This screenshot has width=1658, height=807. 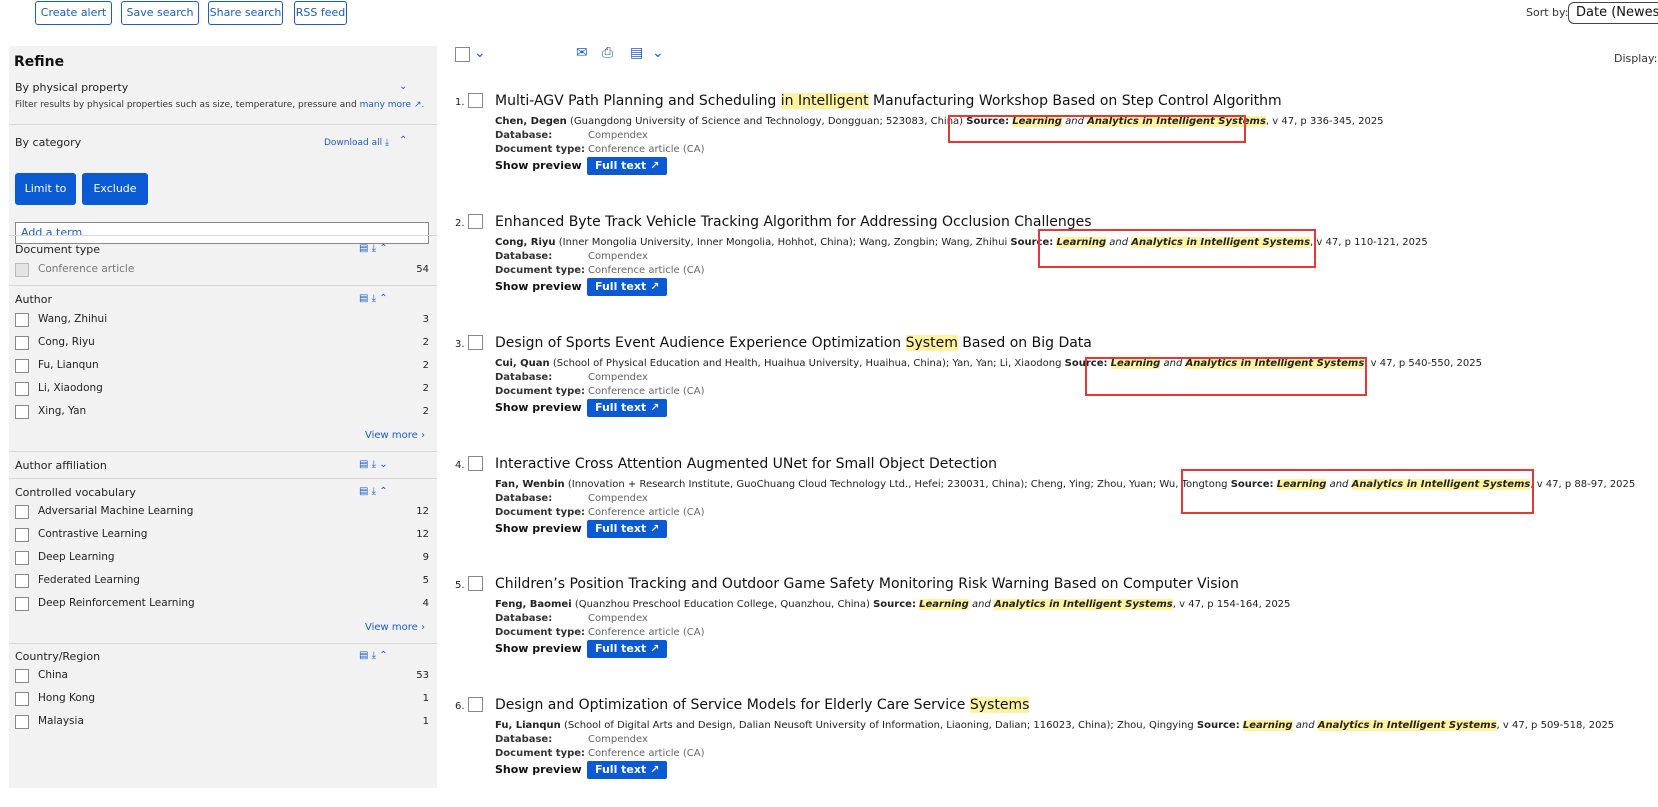 What do you see at coordinates (460, 344) in the screenshot?
I see `result-number: 3.` at bounding box center [460, 344].